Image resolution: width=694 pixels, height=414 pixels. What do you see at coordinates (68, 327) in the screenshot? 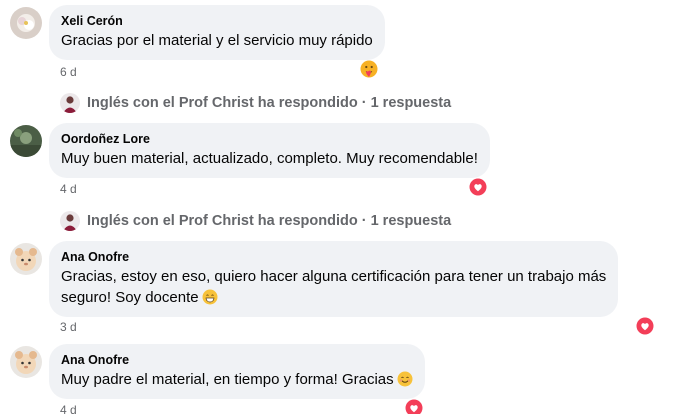
I see `comment-timestamp: 3 d` at bounding box center [68, 327].